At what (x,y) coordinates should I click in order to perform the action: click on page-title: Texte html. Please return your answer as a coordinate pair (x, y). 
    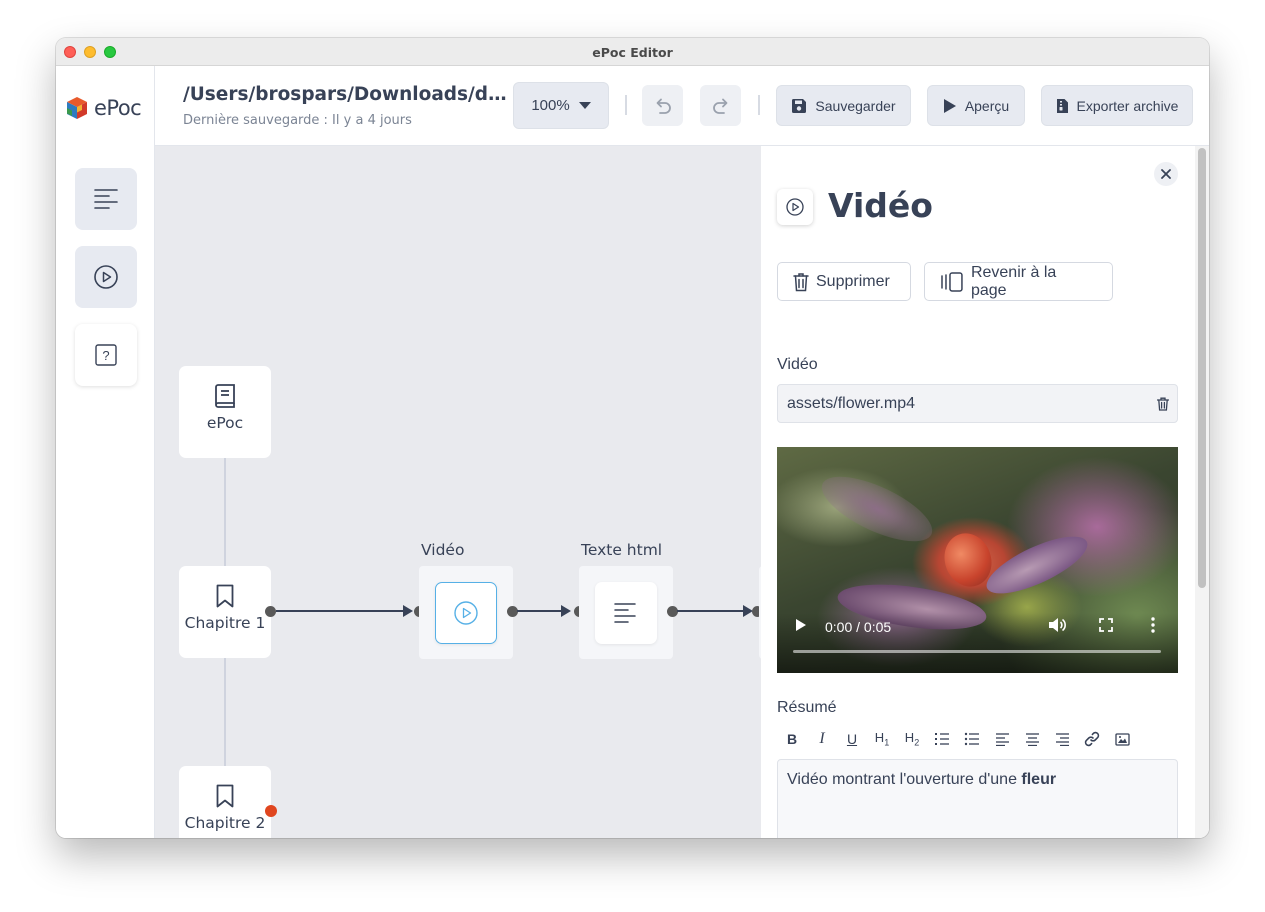
    Looking at the image, I should click on (622, 550).